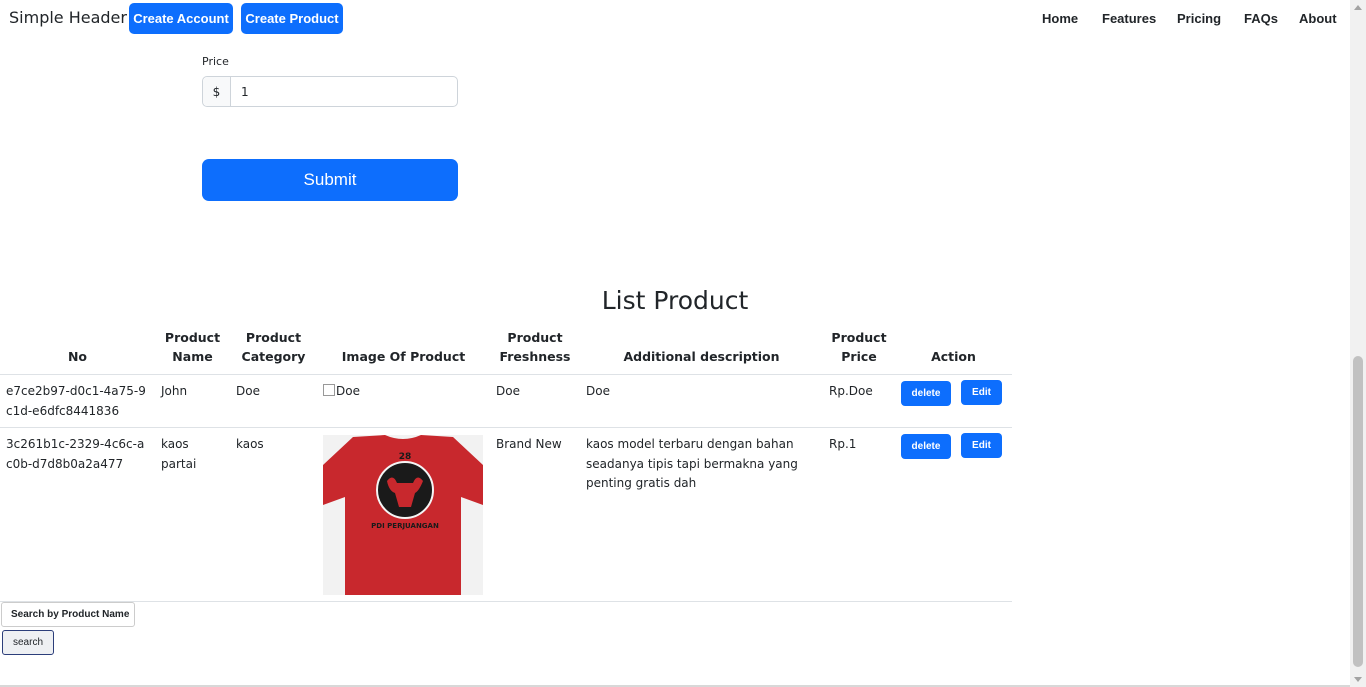 Image resolution: width=1366 pixels, height=687 pixels. What do you see at coordinates (859, 514) in the screenshot?
I see `cell-price: Rp.1` at bounding box center [859, 514].